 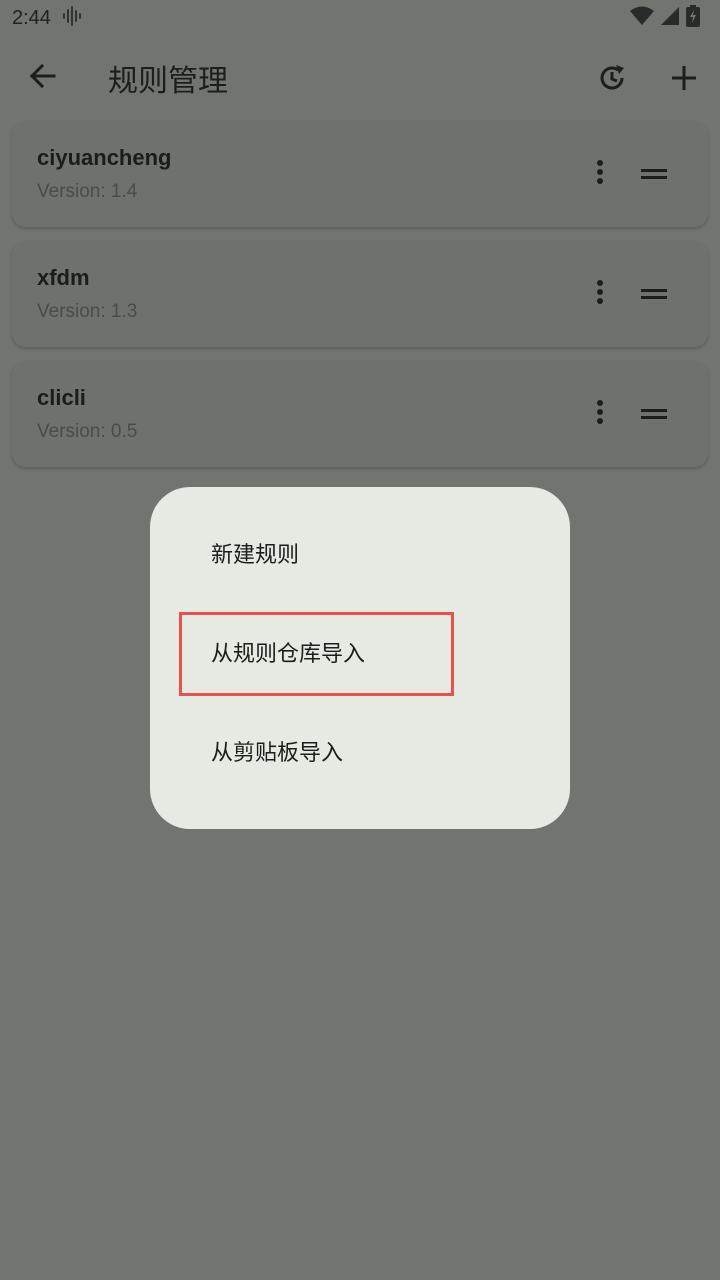 I want to click on wifi-icon, so click(x=642, y=18).